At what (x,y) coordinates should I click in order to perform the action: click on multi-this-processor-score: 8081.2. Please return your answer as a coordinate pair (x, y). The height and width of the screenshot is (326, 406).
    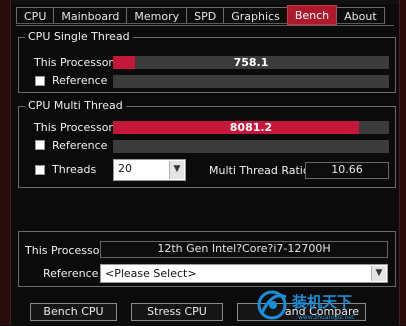
    Looking at the image, I should click on (251, 127).